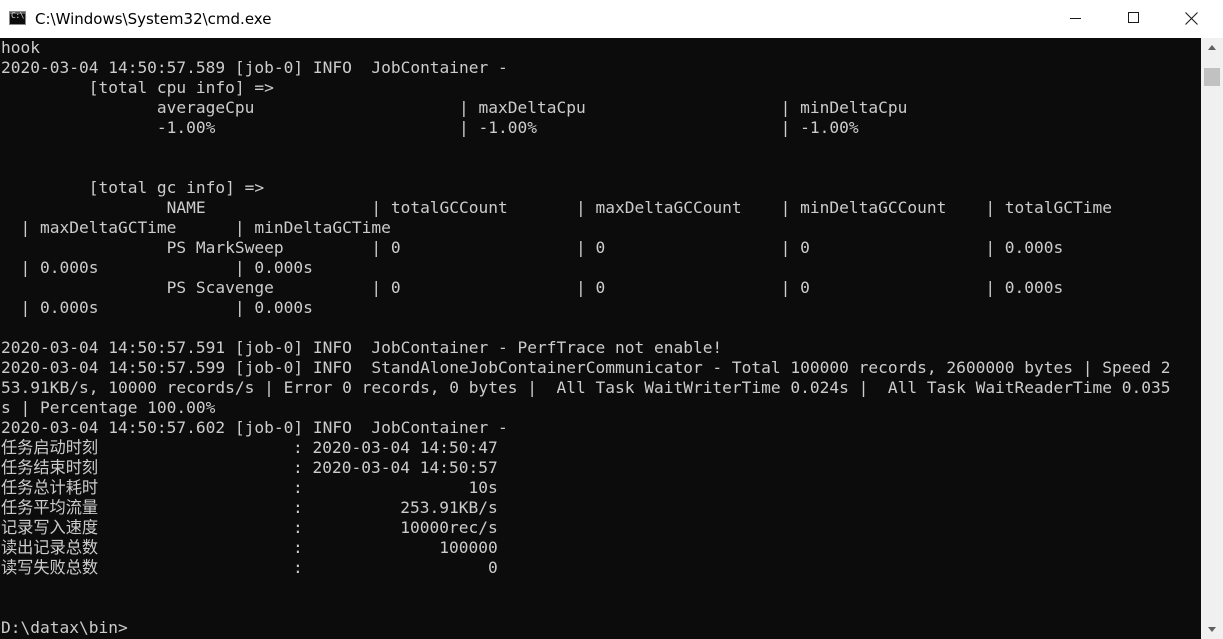 The width and height of the screenshot is (1223, 639). Describe the element at coordinates (532, 247) in the screenshot. I see `console-line: PS MarkSweep | 0 | 0 | 0 | 0.000s` at that location.